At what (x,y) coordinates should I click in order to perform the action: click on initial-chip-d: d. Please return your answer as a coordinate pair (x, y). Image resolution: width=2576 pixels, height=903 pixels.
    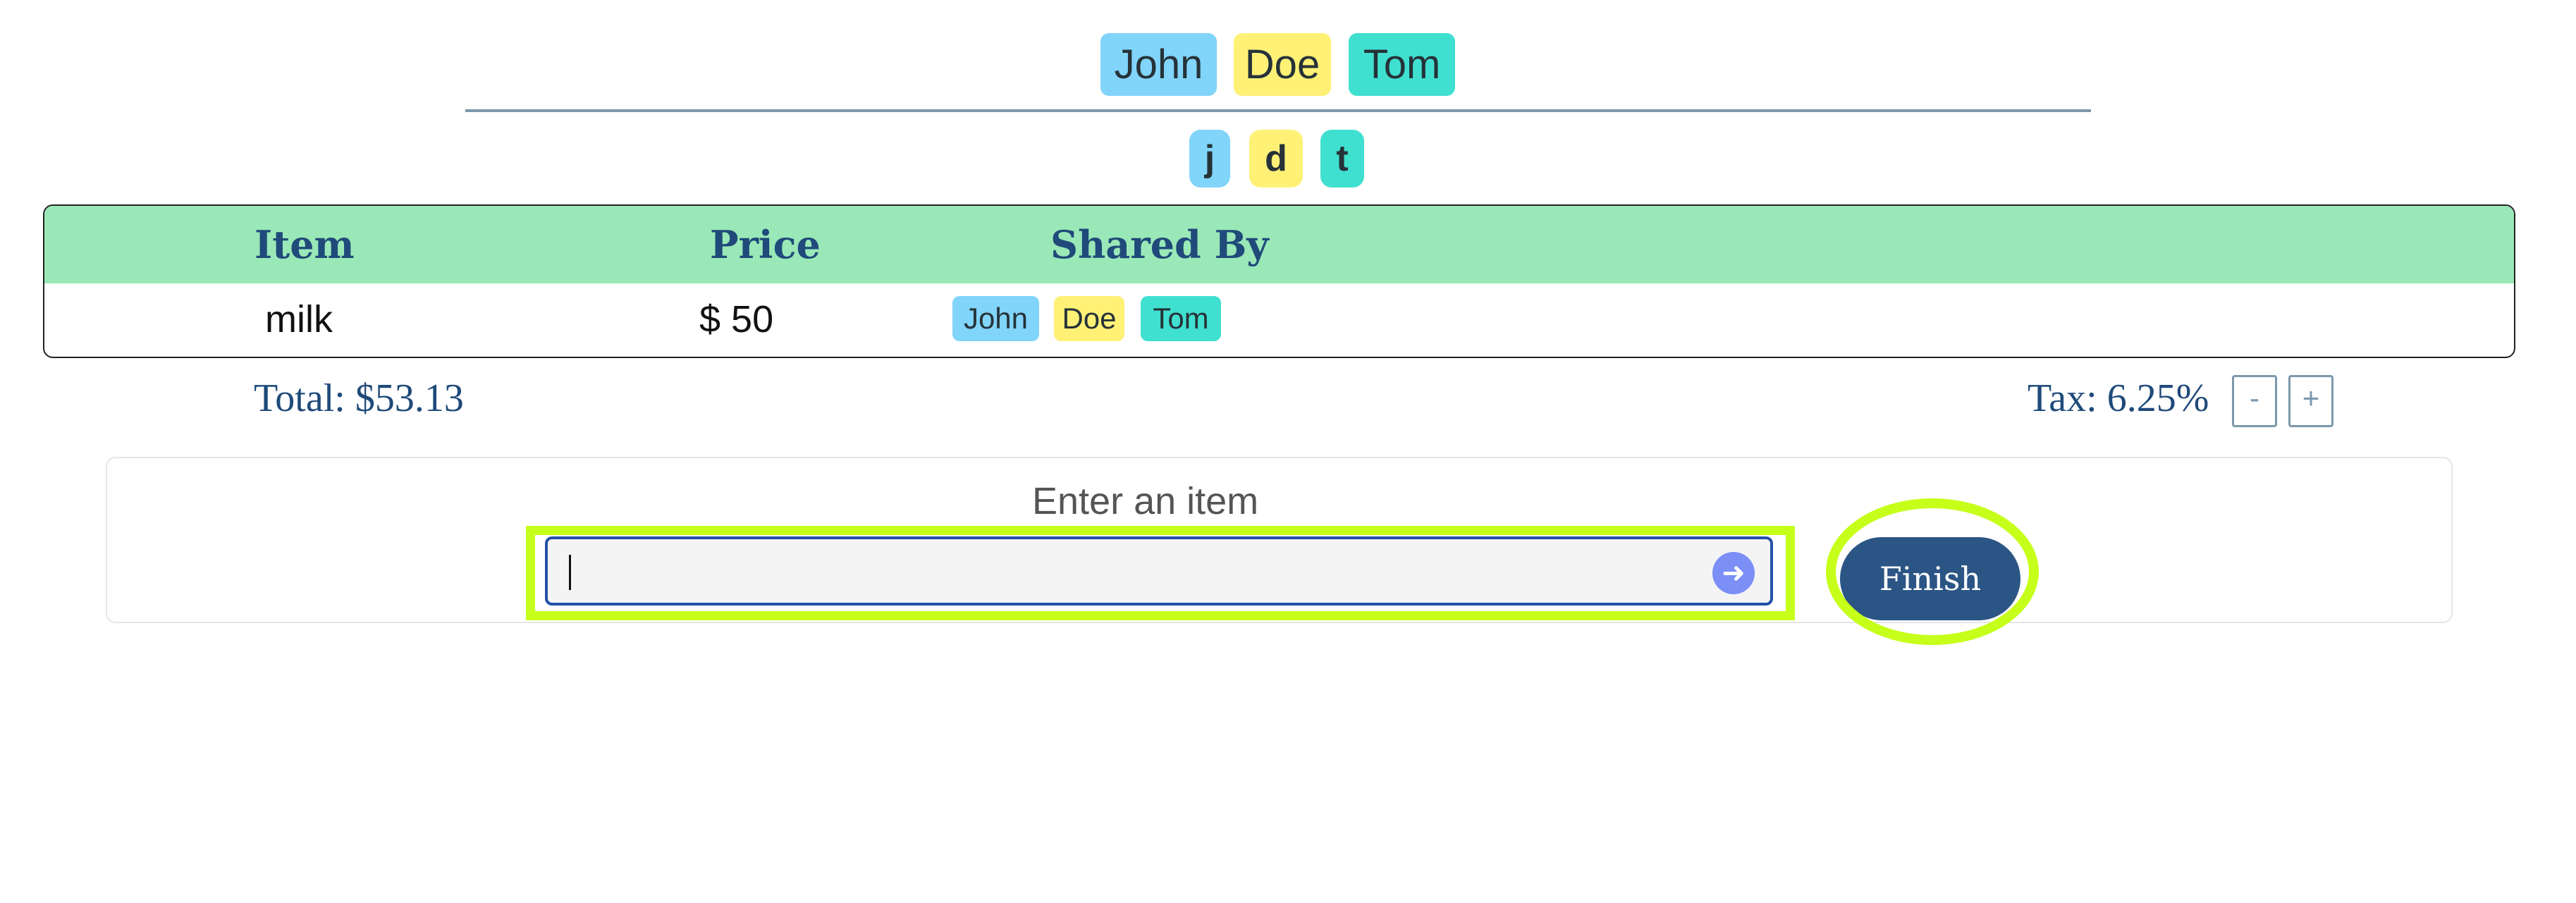
    Looking at the image, I should click on (1276, 159).